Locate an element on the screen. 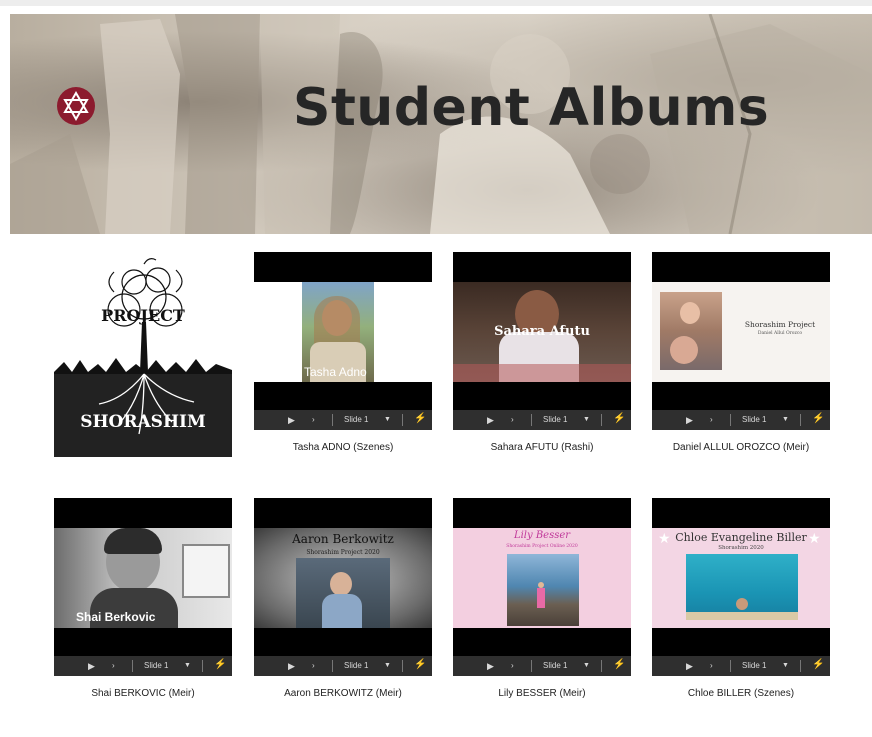 The image size is (872, 737). slide-overlay-subtitle: Shorashim 2020 is located at coordinates (741, 548).